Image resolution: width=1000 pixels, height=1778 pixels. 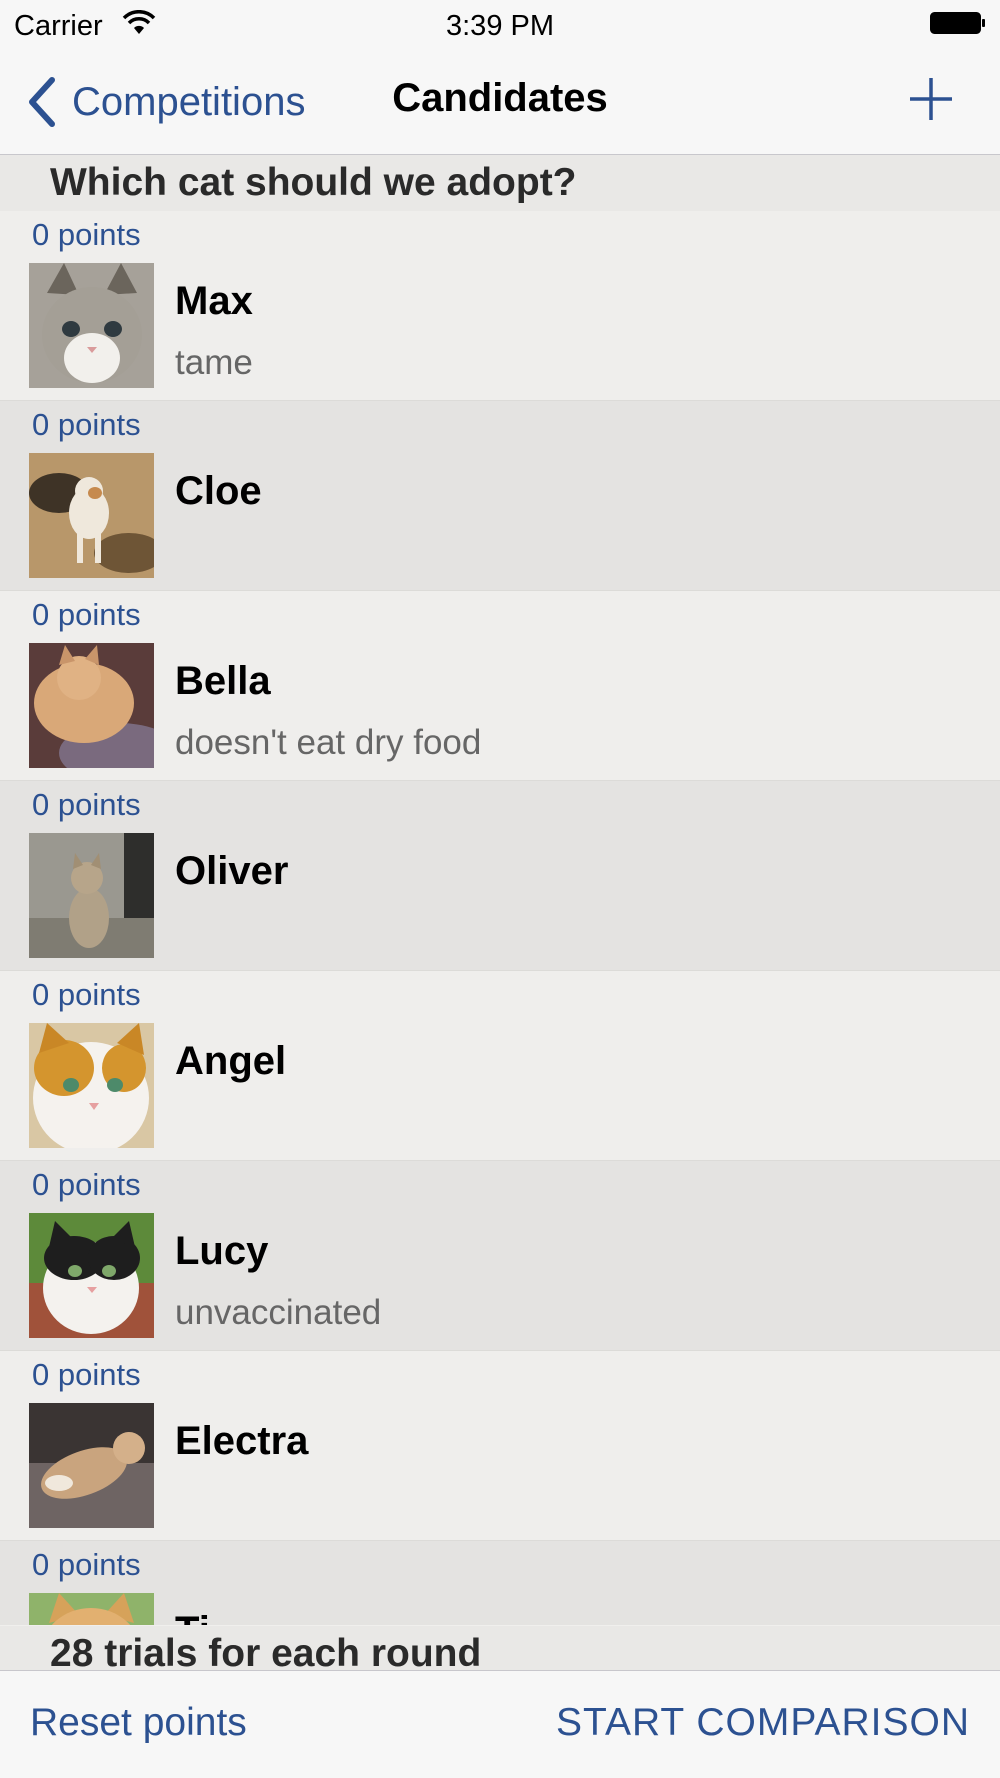 I want to click on candidate-note: doesn't eat dry food, so click(x=328, y=742).